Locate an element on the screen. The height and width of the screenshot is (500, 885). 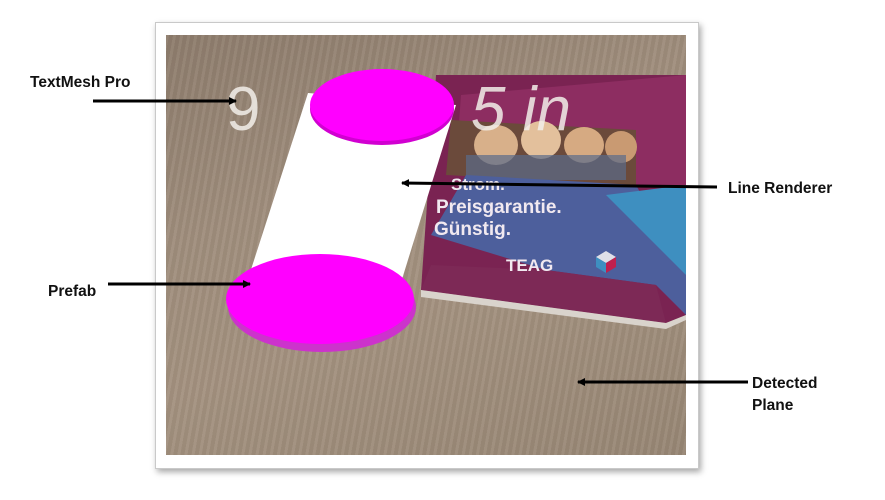
label-plane: Plane is located at coordinates (773, 405).